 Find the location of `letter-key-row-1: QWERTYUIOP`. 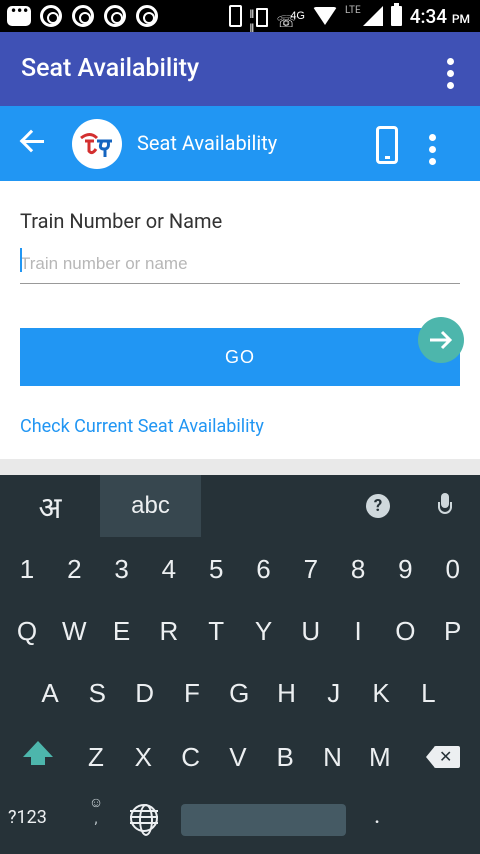

letter-key-row-1: QWERTYUIOP is located at coordinates (240, 631).